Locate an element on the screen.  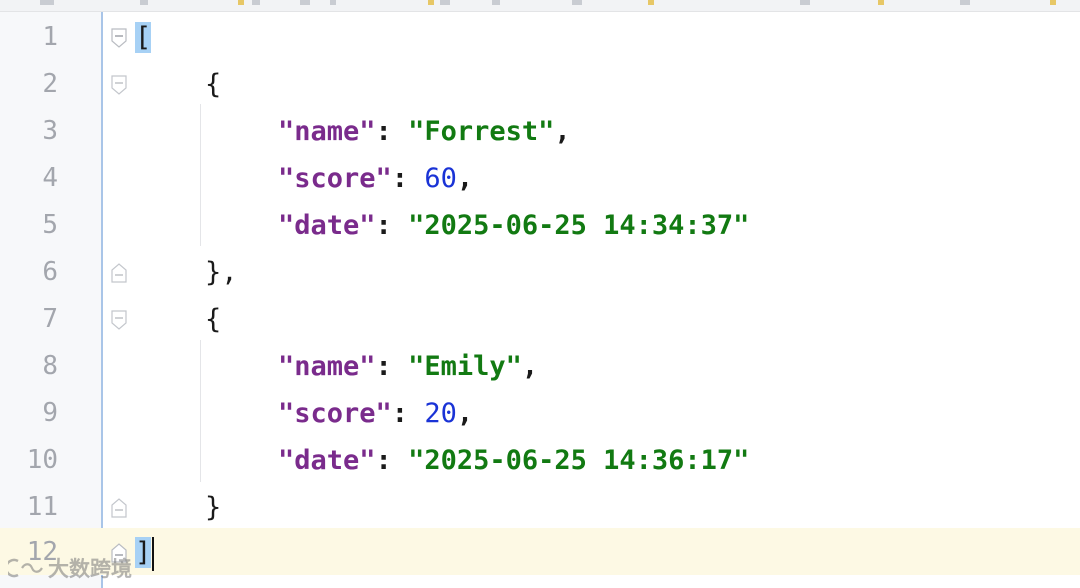
object-close-brace: }, is located at coordinates (221, 272).